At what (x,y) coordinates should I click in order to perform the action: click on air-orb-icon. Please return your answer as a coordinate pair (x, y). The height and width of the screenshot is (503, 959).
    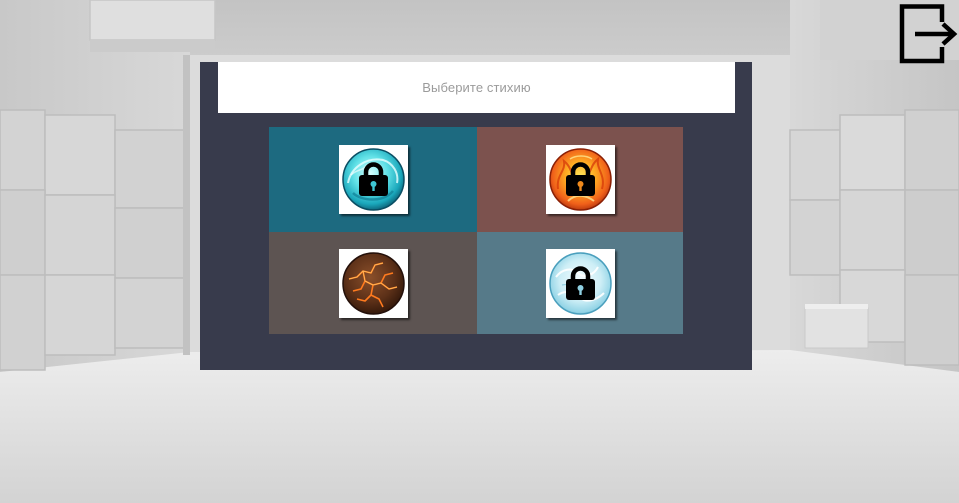
    Looking at the image, I should click on (580, 283).